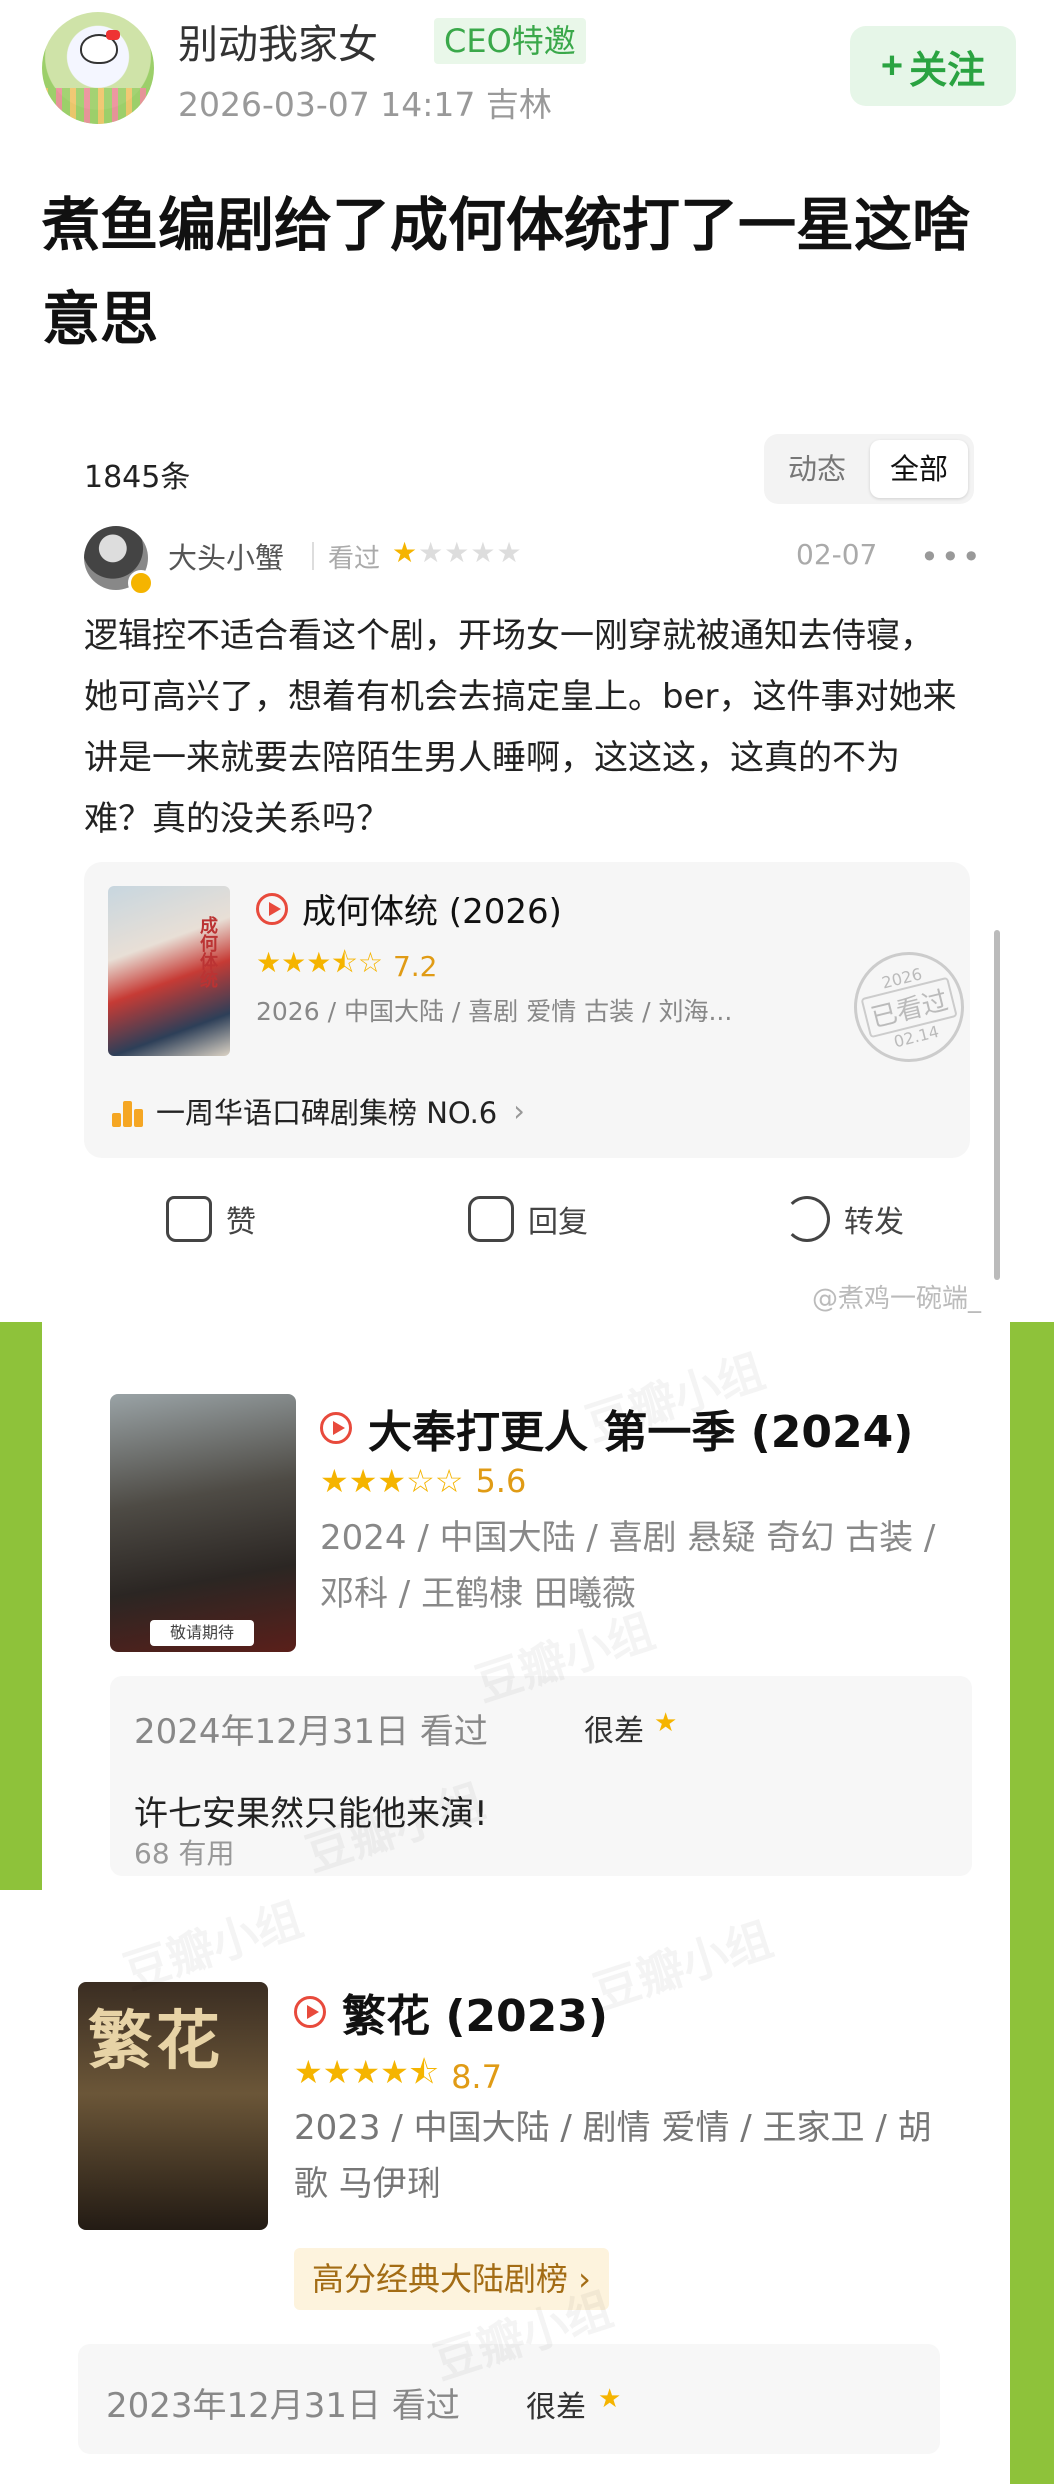  What do you see at coordinates (354, 559) in the screenshot?
I see `watched-label: 看过` at bounding box center [354, 559].